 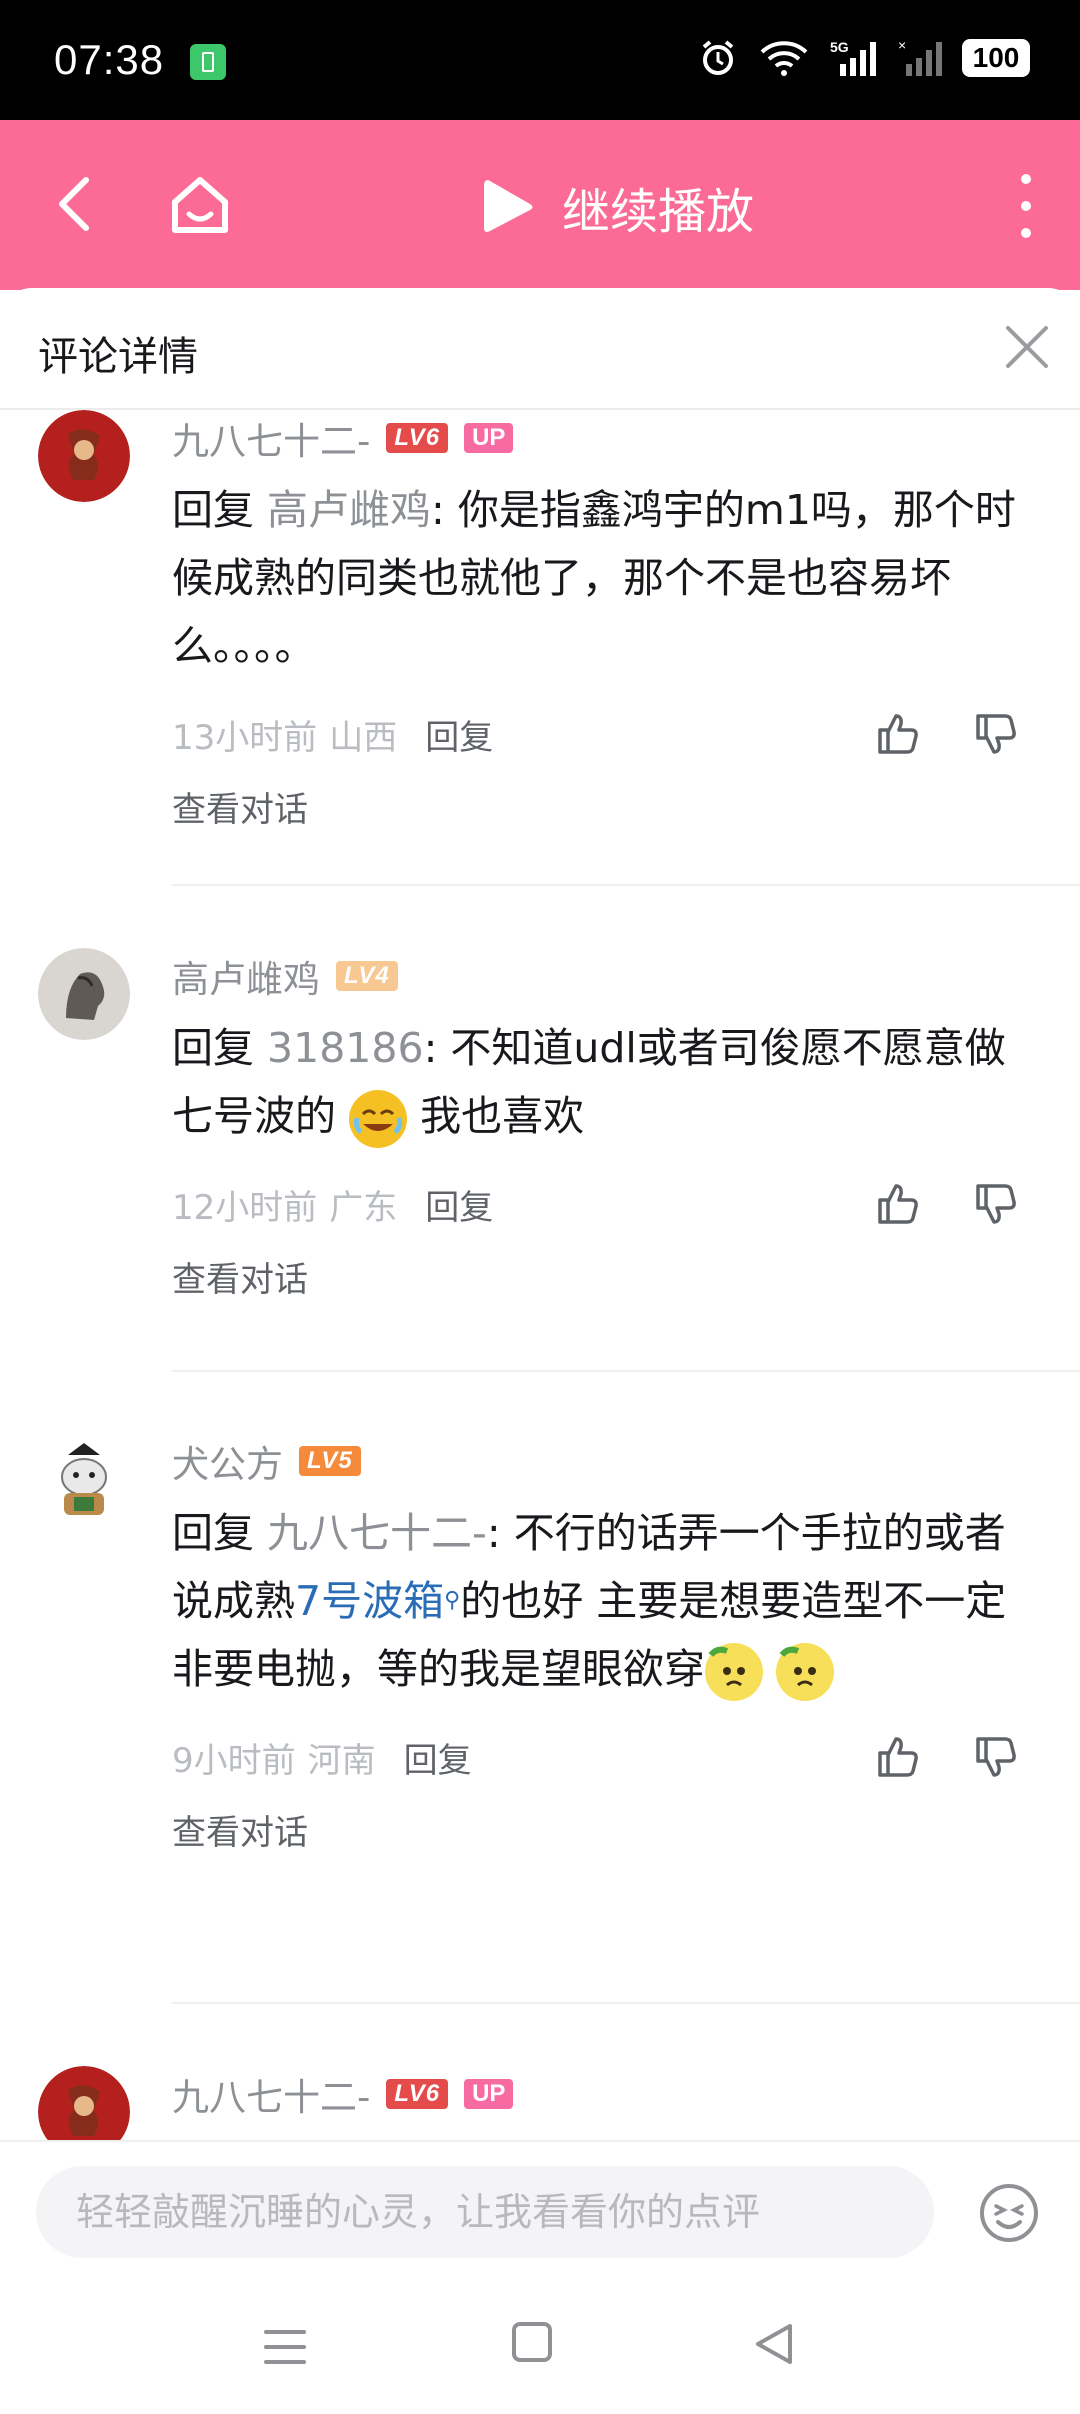 What do you see at coordinates (784, 58) in the screenshot?
I see `wifi-icon` at bounding box center [784, 58].